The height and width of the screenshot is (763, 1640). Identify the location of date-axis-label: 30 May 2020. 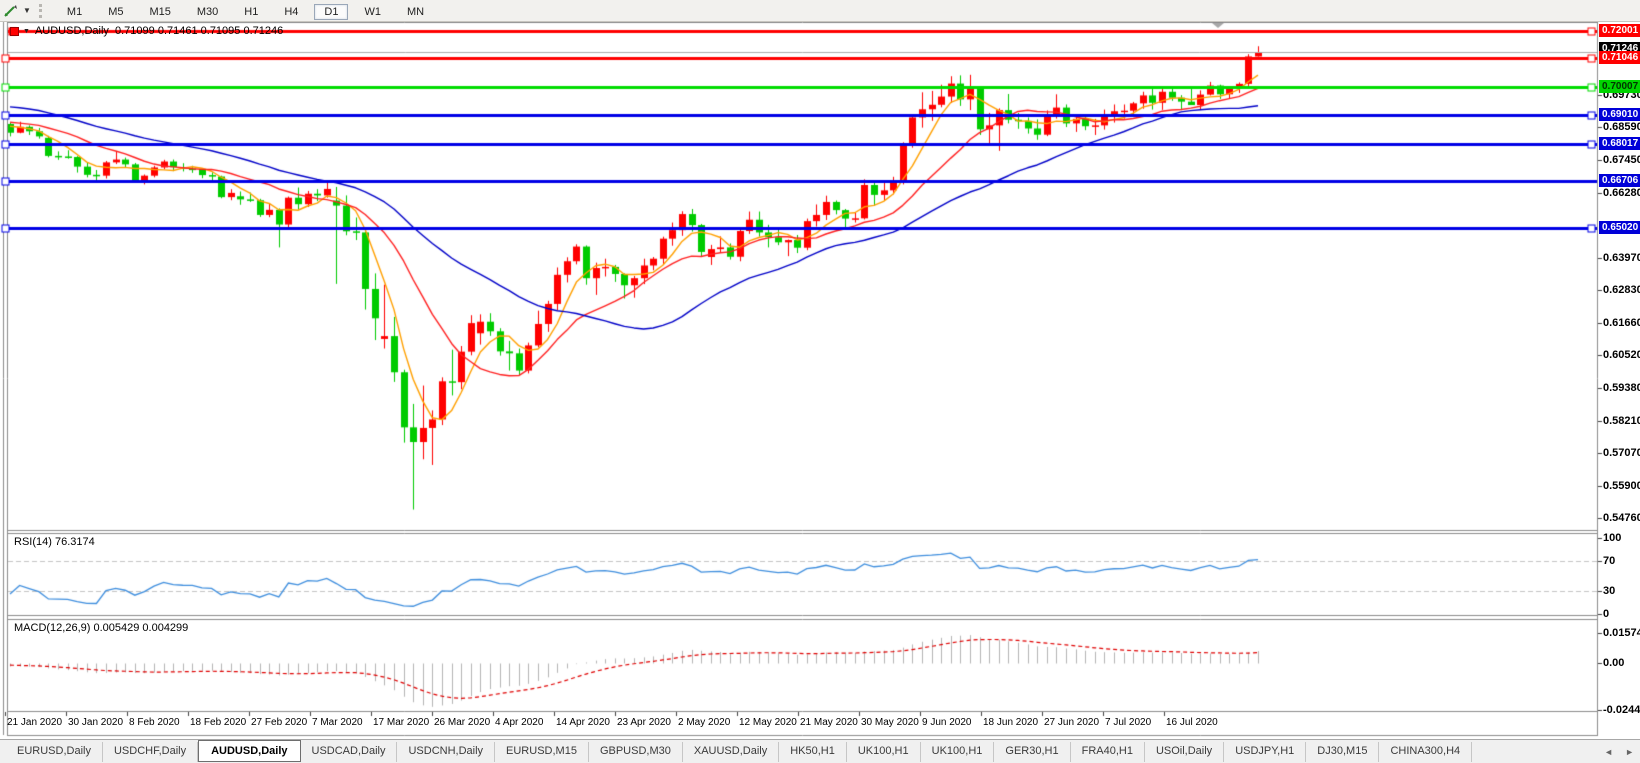
(890, 722).